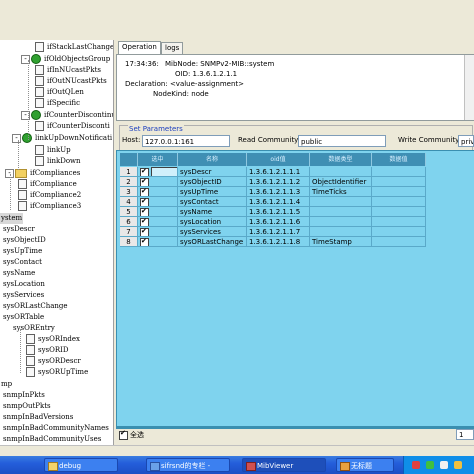 The height and width of the screenshot is (474, 474). I want to click on tray-security-icon, so click(458, 465).